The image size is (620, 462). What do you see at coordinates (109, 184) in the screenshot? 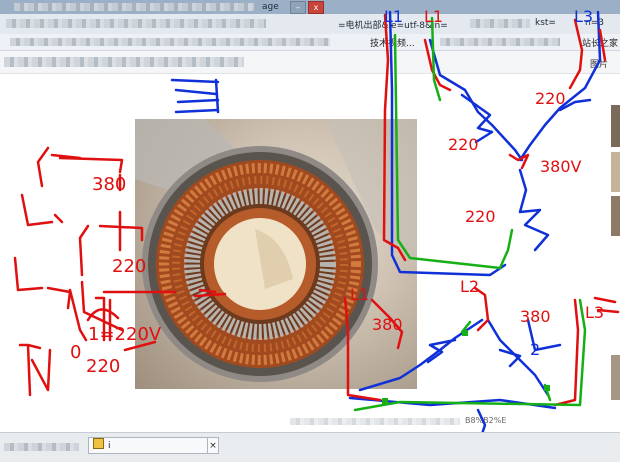
I see `left-value-1: 380` at bounding box center [109, 184].